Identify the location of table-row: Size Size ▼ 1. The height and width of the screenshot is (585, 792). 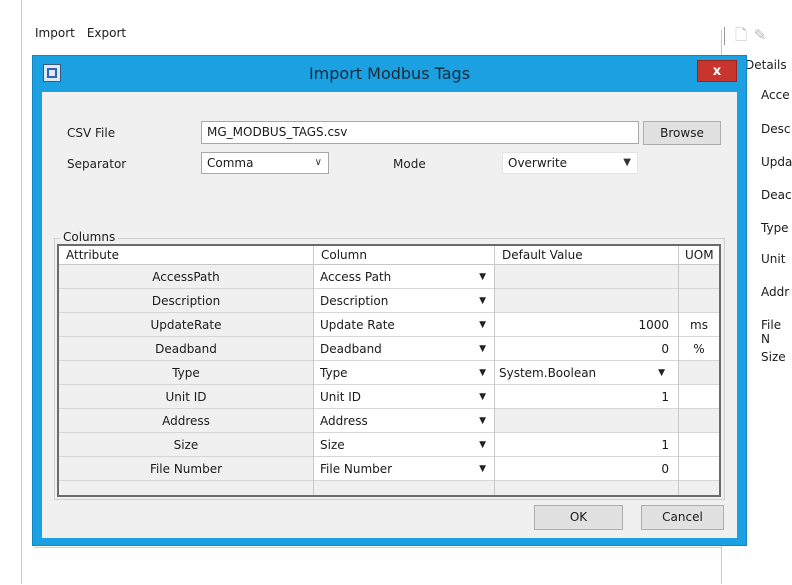
(389, 445).